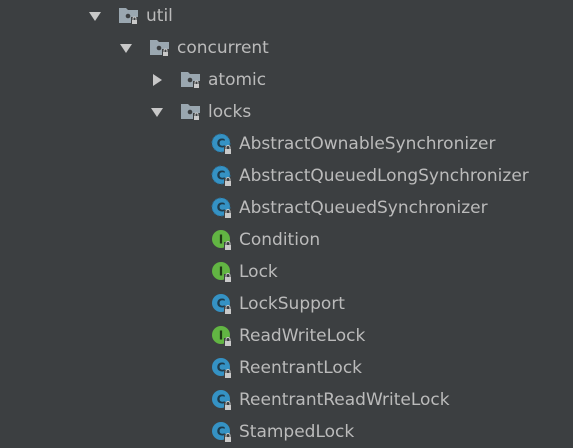  Describe the element at coordinates (297, 432) in the screenshot. I see `class-label: StampedLock` at that location.